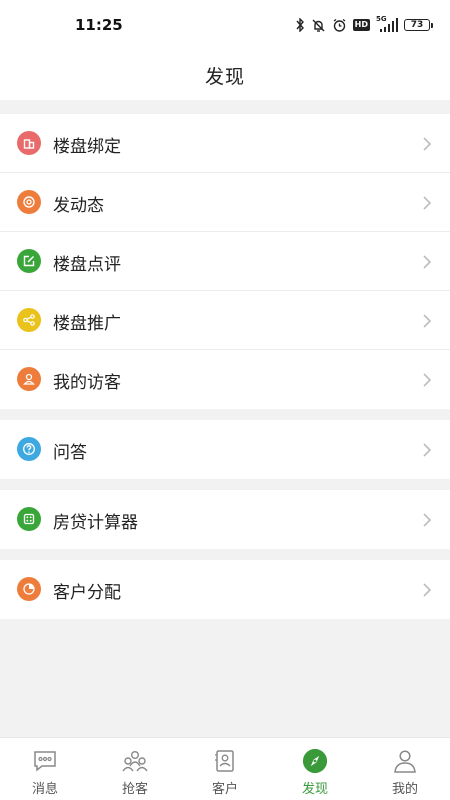 This screenshot has height=800, width=450. Describe the element at coordinates (87, 265) in the screenshot. I see `menu-label: 楼盘点评` at that location.